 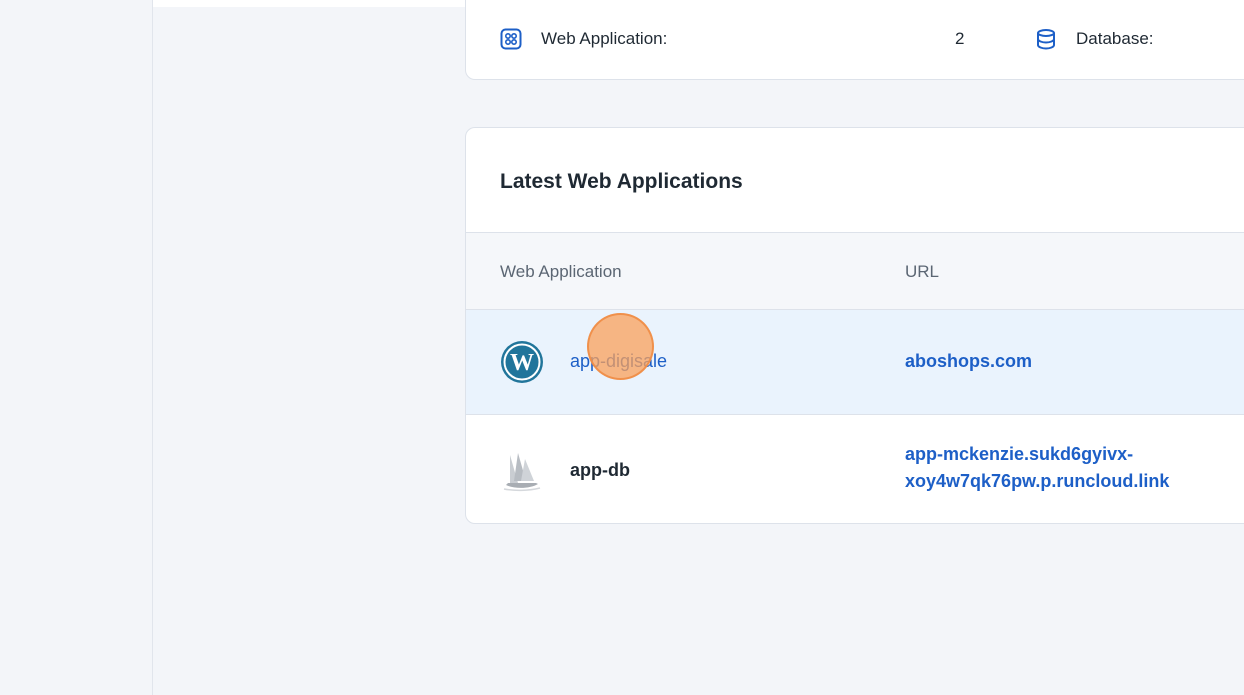 I want to click on stats-card: Web Application: 2 Database:, so click(x=854, y=40).